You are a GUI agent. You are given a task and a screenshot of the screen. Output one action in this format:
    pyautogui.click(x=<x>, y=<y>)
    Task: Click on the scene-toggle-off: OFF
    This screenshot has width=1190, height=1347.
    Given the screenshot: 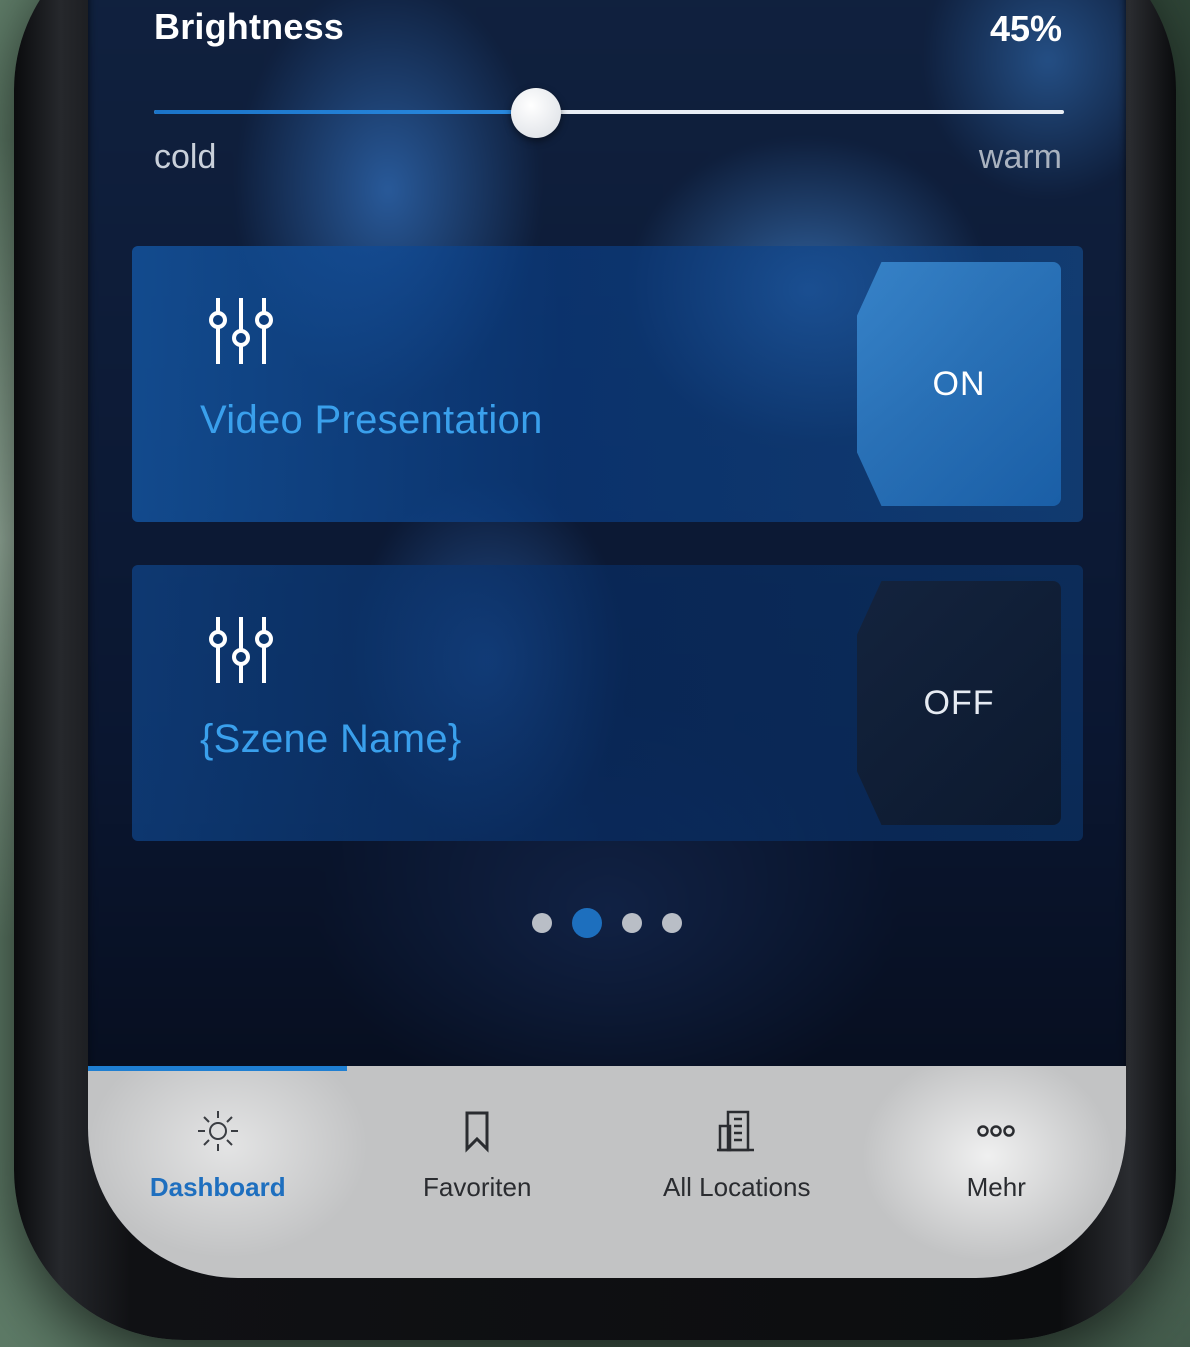 What is the action you would take?
    pyautogui.click(x=959, y=703)
    